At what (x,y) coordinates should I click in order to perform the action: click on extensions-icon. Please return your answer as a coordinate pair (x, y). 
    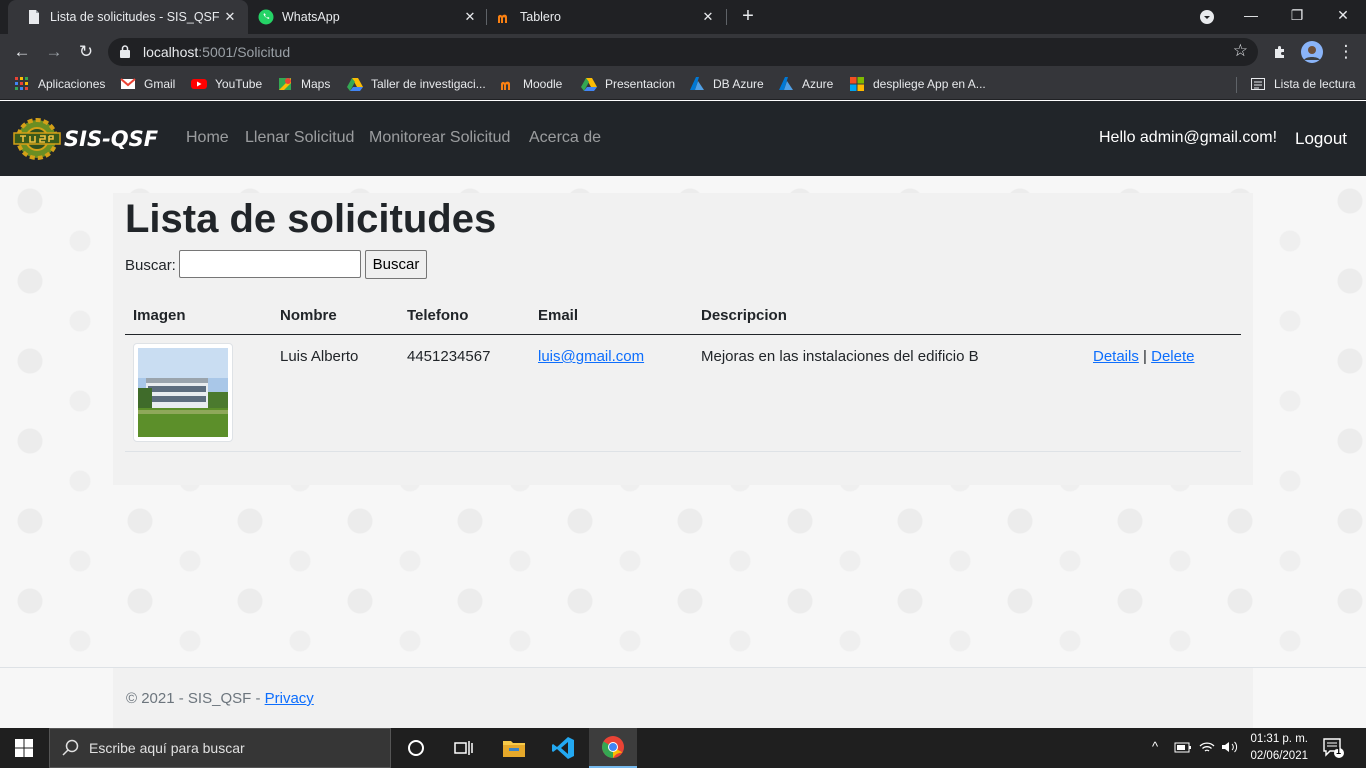
    Looking at the image, I should click on (1280, 52).